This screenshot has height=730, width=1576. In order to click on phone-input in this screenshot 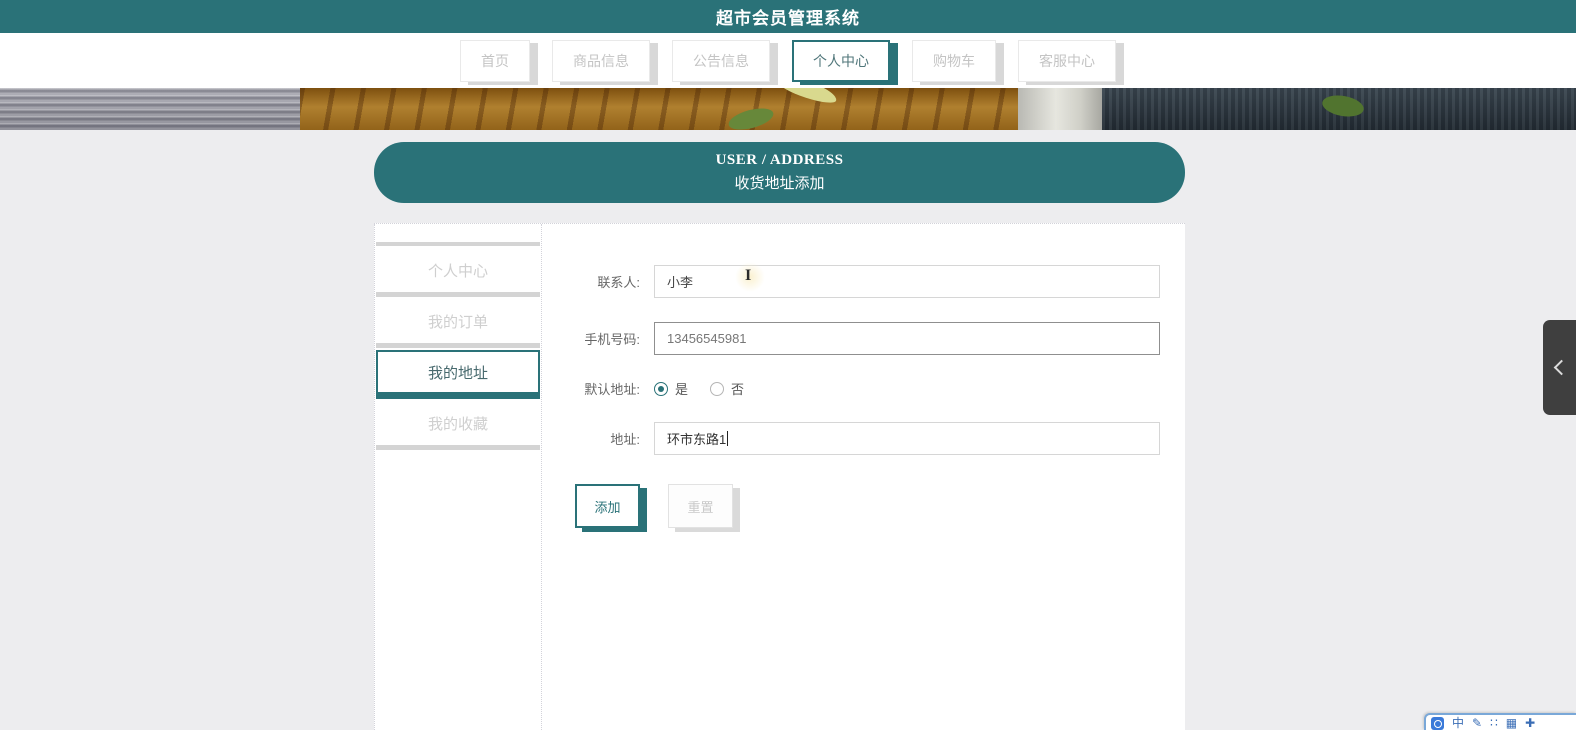, I will do `click(907, 338)`.